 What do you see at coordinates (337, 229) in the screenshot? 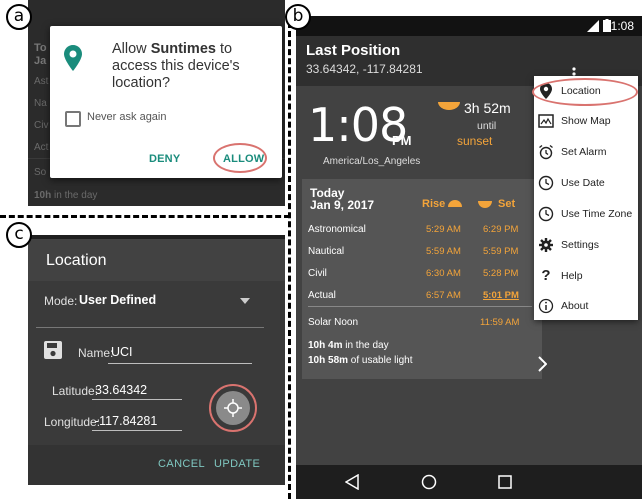
I see `row-label: Astronomical` at bounding box center [337, 229].